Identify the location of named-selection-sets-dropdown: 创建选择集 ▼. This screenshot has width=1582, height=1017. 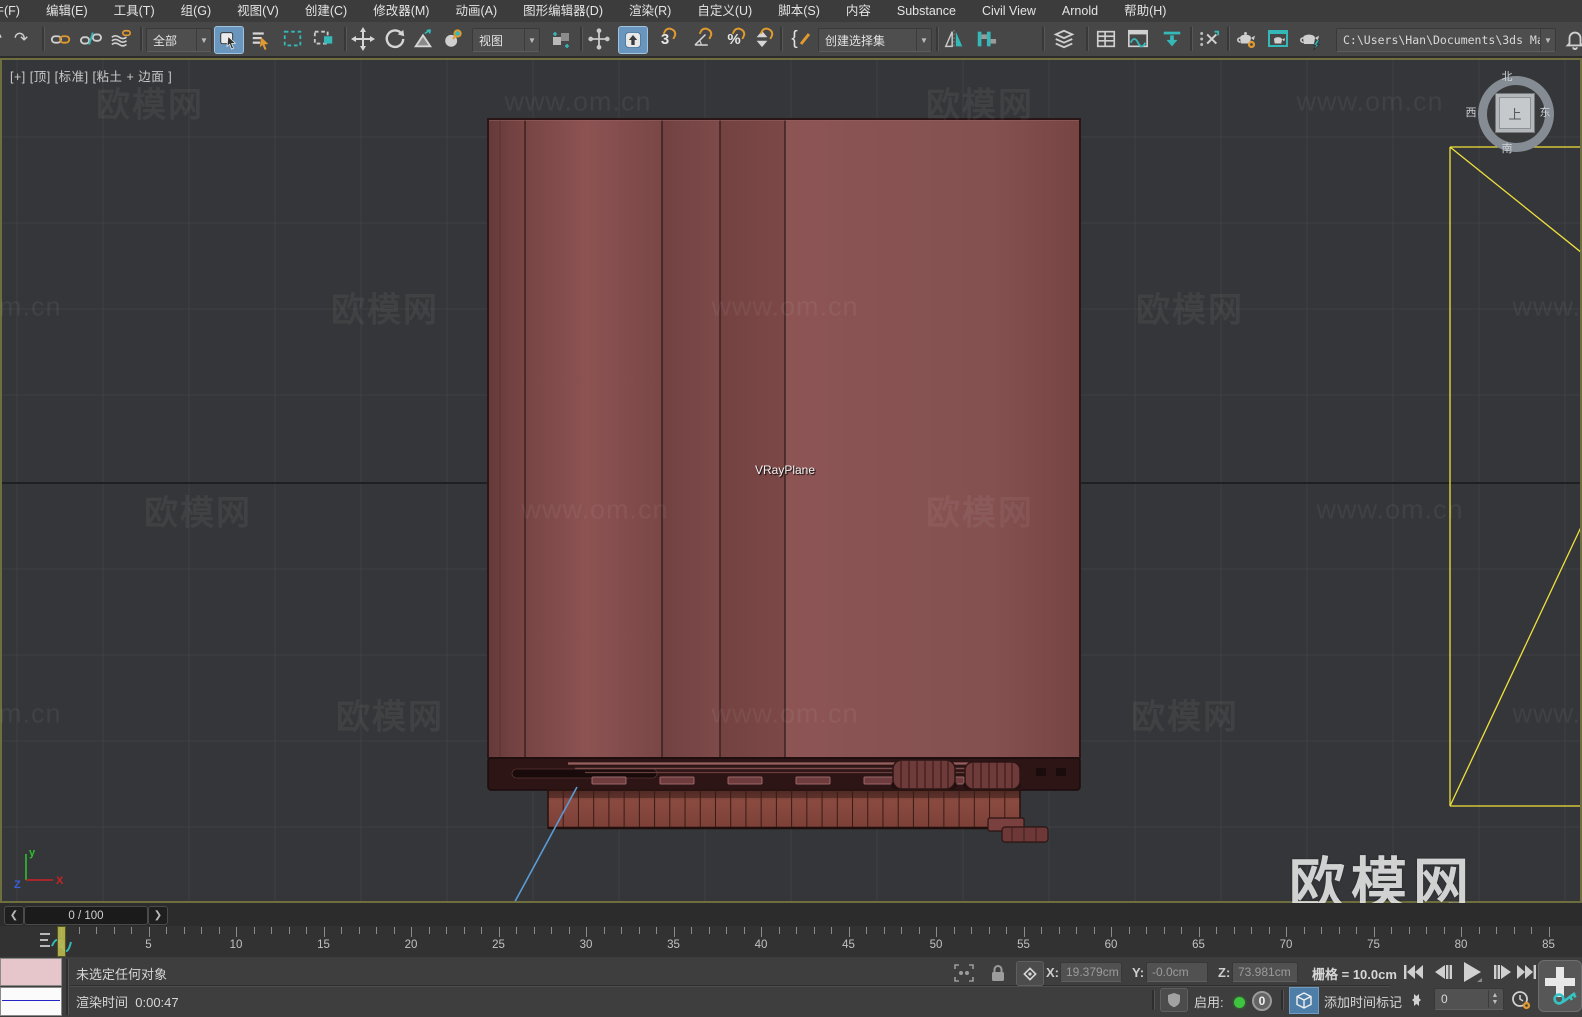
(875, 40).